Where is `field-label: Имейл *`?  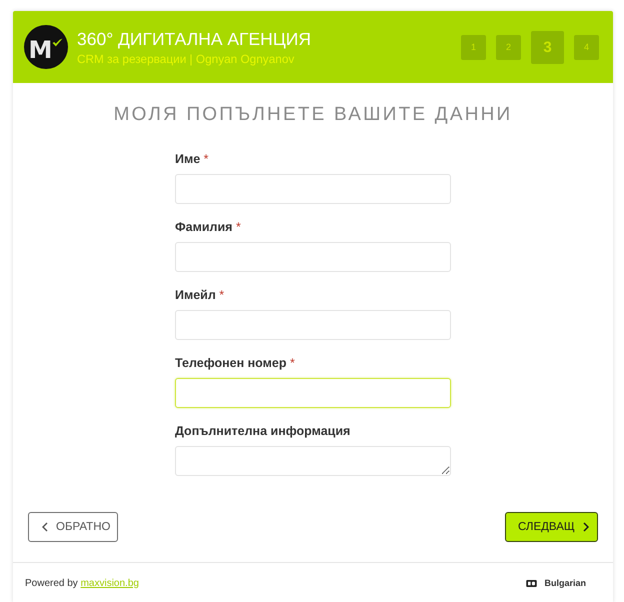
field-label: Имейл * is located at coordinates (199, 295).